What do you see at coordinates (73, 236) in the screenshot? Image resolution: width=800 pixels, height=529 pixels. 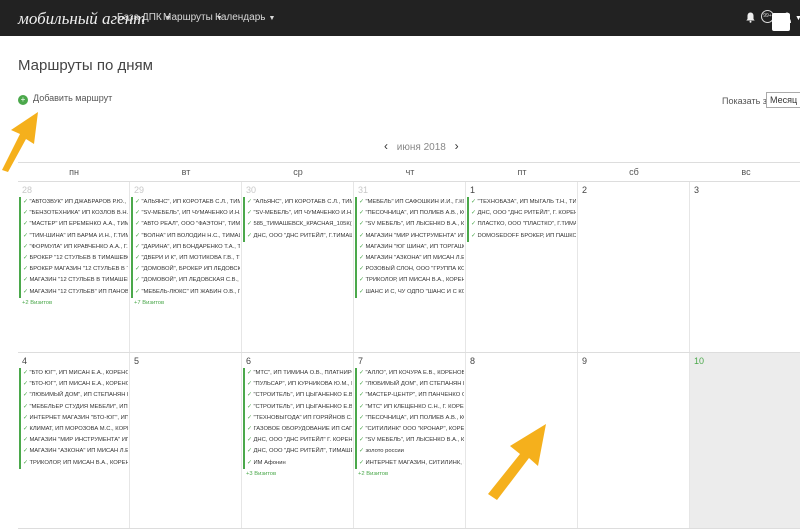 I see `route-item: ✓ "ТИМ-ШИНА" ИП БАРМА И.Н., Г.ТИМА` at bounding box center [73, 236].